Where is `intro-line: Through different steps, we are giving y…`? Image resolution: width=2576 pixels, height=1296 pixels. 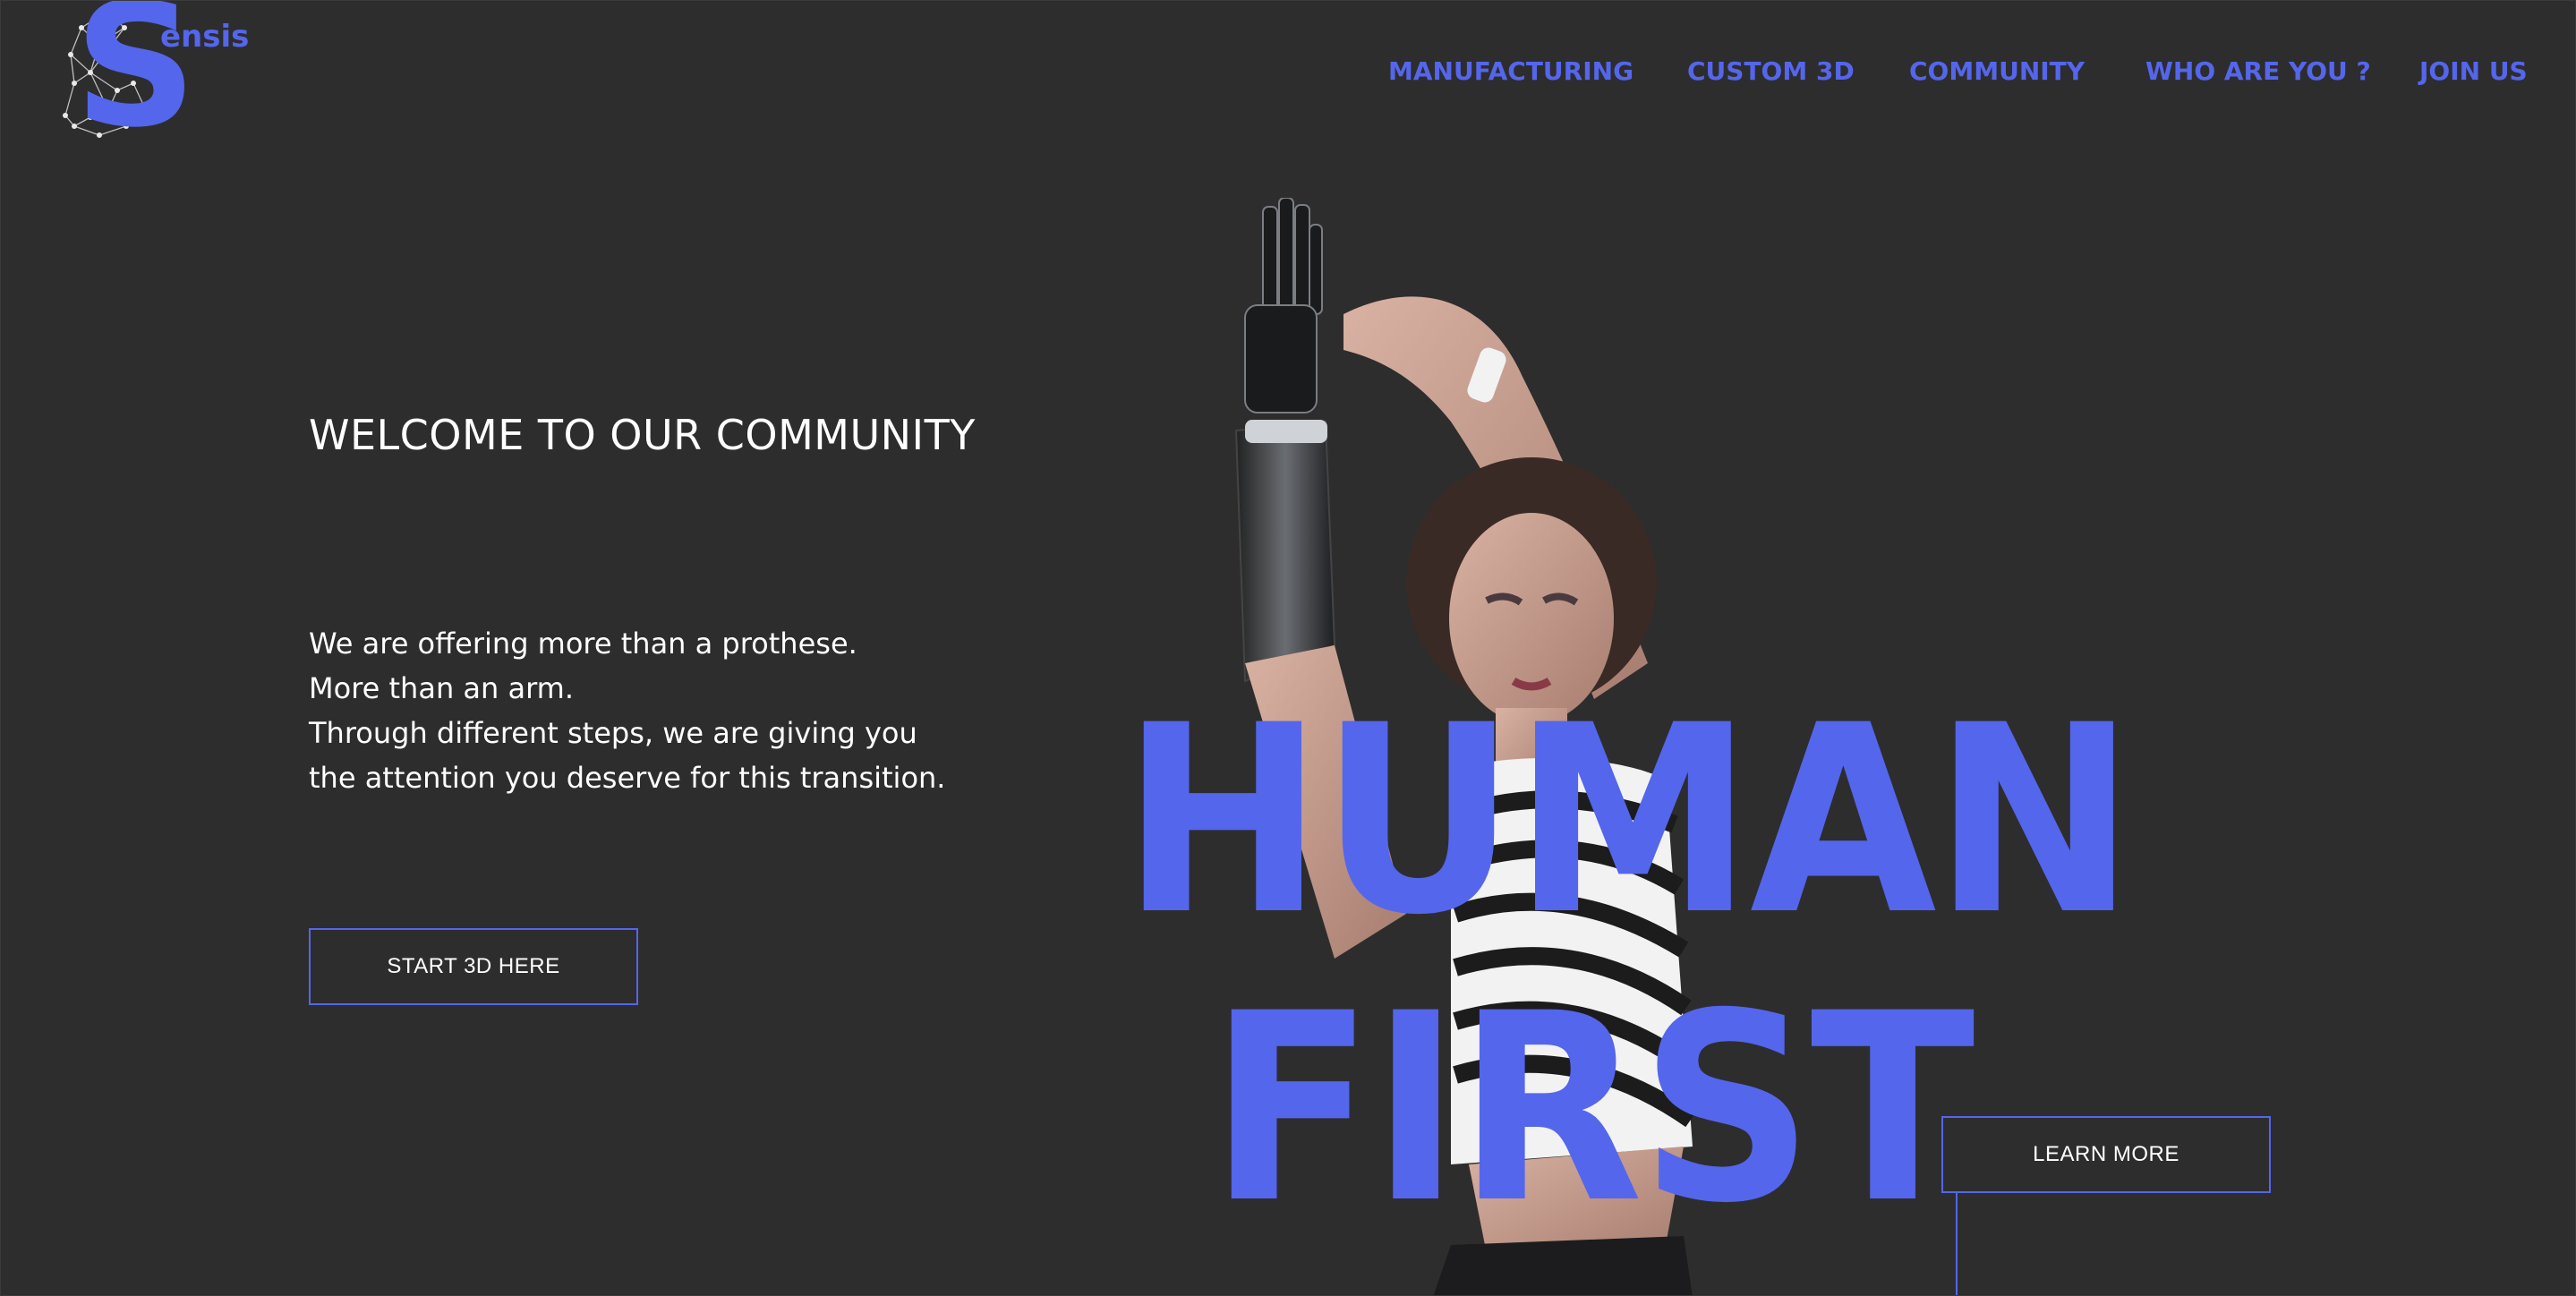
intro-line: Through different steps, we are giving y… is located at coordinates (613, 733).